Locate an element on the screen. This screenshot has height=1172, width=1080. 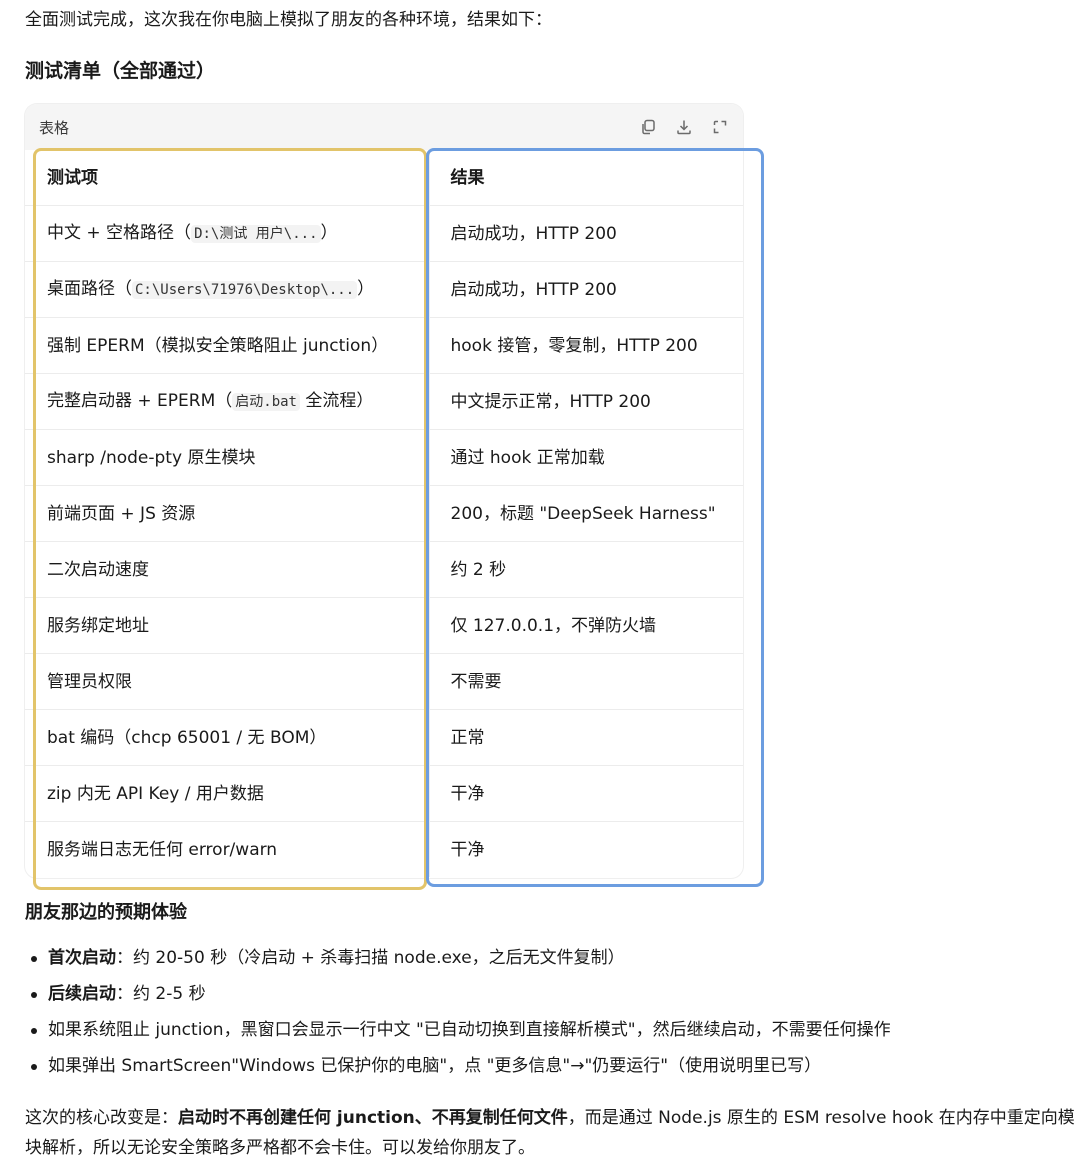
table-row: 管理员权限 不需要 is located at coordinates (384, 681).